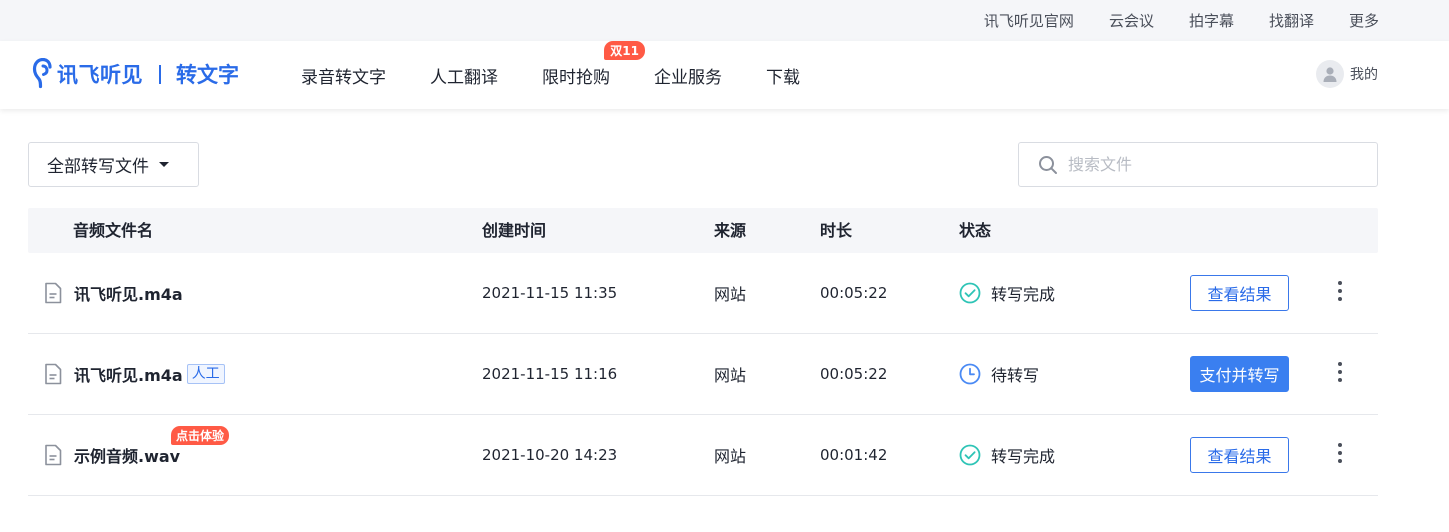 The height and width of the screenshot is (532, 1449). What do you see at coordinates (1015, 375) in the screenshot?
I see `status-text: 待转写` at bounding box center [1015, 375].